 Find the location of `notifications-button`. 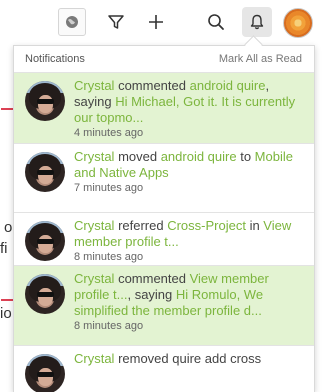

notifications-button is located at coordinates (257, 22).